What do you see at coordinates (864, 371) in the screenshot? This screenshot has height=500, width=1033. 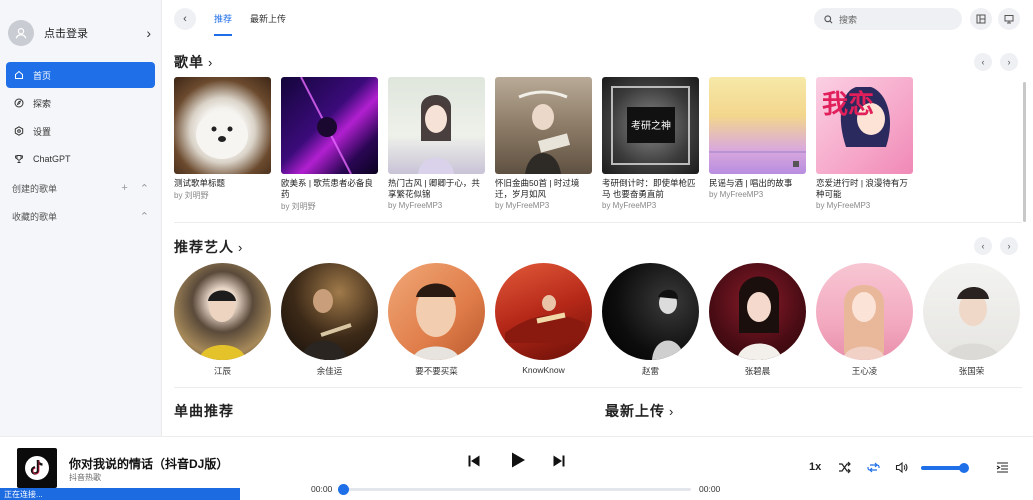 I see `artist-name: 王心凌` at bounding box center [864, 371].